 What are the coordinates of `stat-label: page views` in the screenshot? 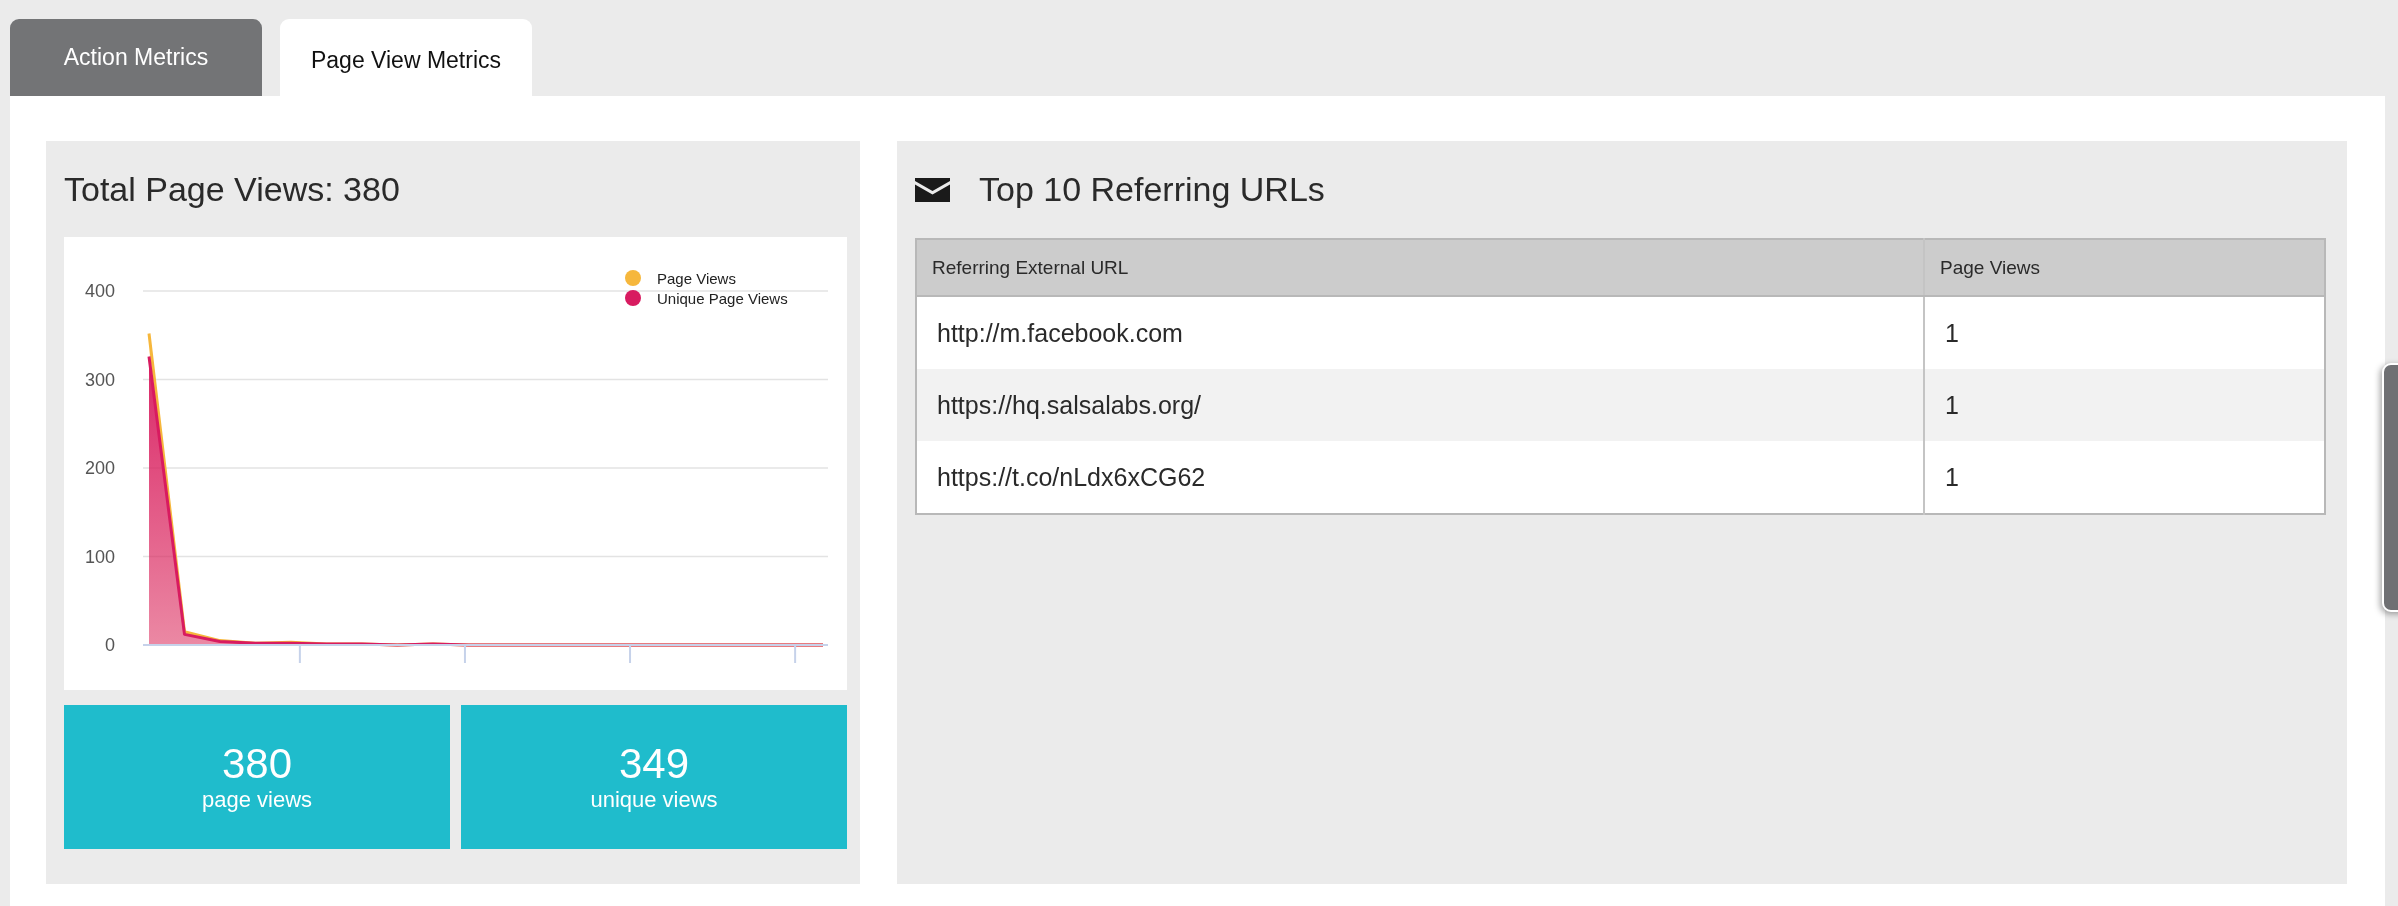 It's located at (257, 800).